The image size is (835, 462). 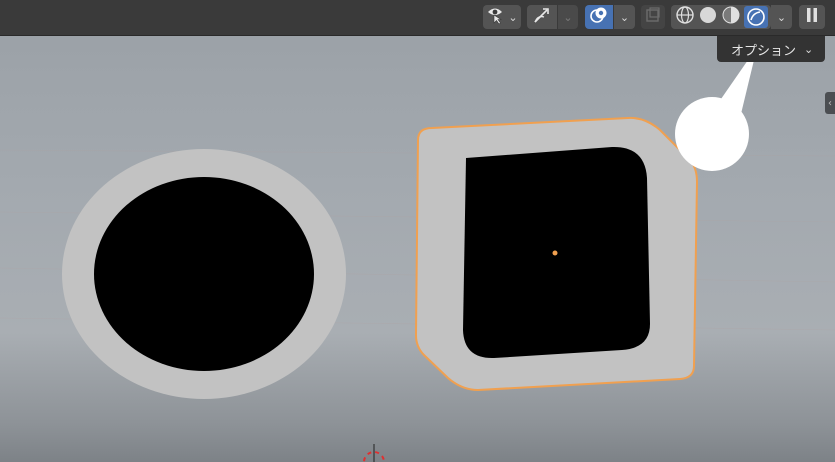 I want to click on xray-toggle-button, so click(x=653, y=17).